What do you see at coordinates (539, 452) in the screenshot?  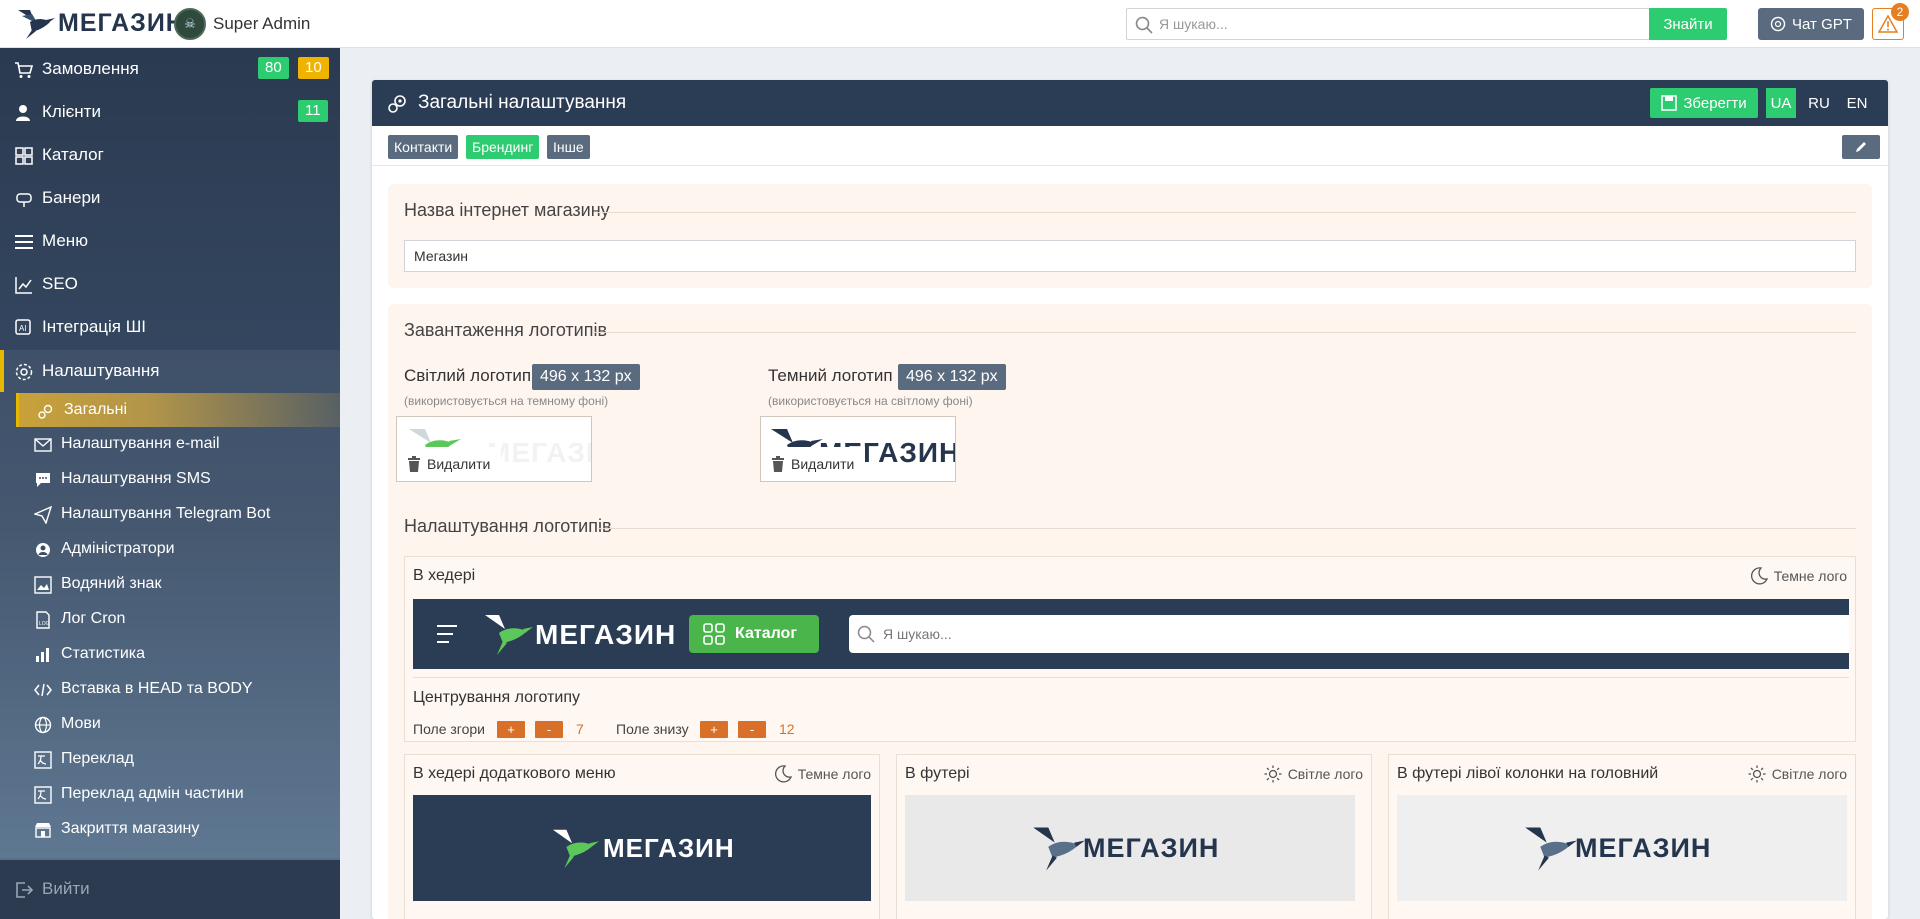 I see `light-logo-text: МЕГАЗИН` at bounding box center [539, 452].